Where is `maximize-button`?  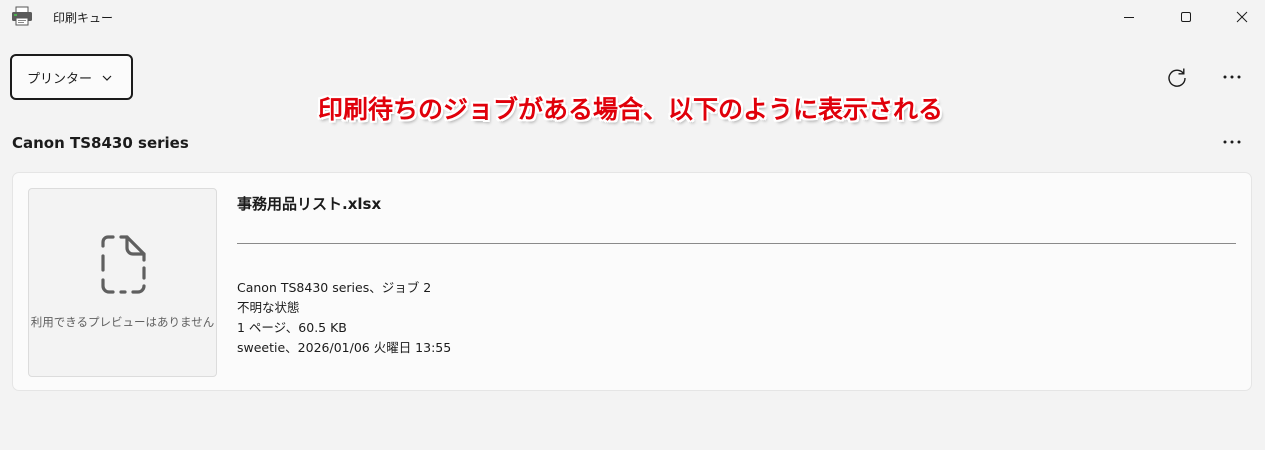 maximize-button is located at coordinates (1186, 17).